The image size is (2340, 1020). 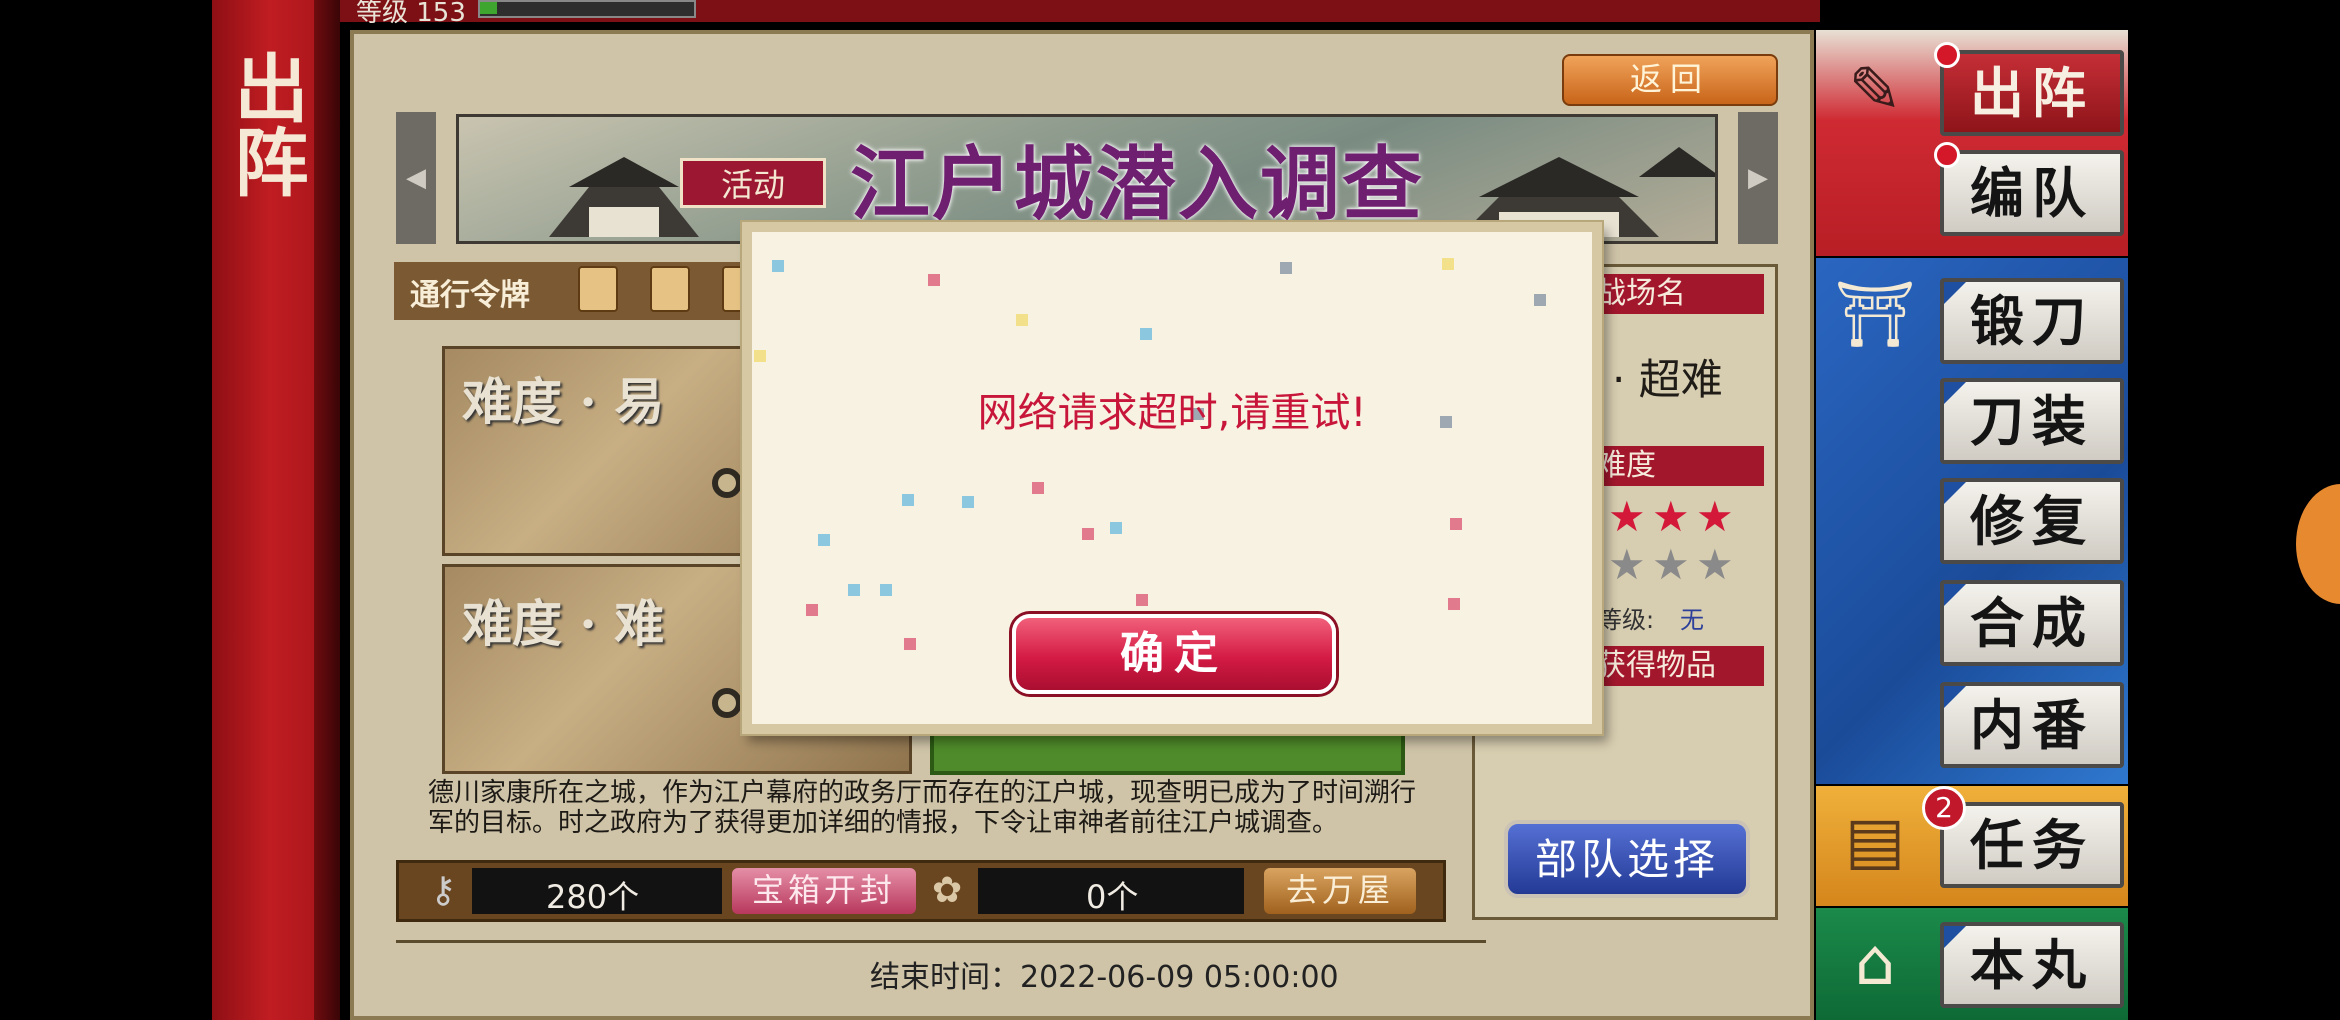 What do you see at coordinates (1172, 413) in the screenshot?
I see `dialog-message: 网络请求超时,请重试!` at bounding box center [1172, 413].